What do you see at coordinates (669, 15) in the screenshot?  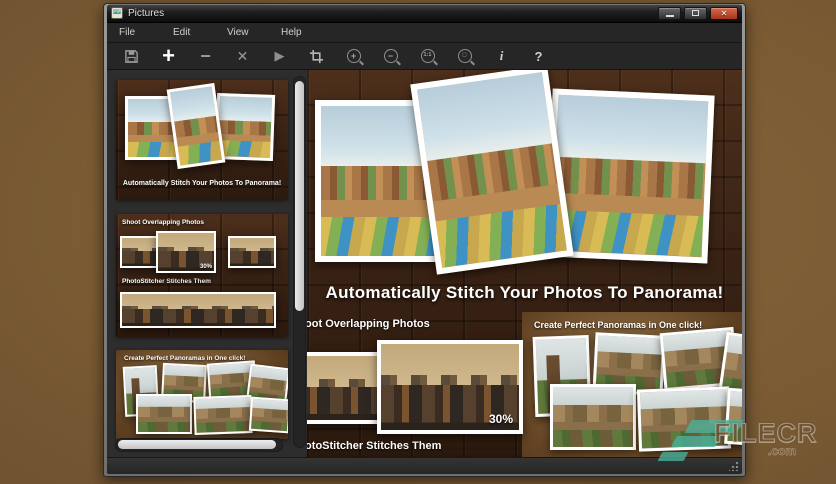 I see `minimize-icon` at bounding box center [669, 15].